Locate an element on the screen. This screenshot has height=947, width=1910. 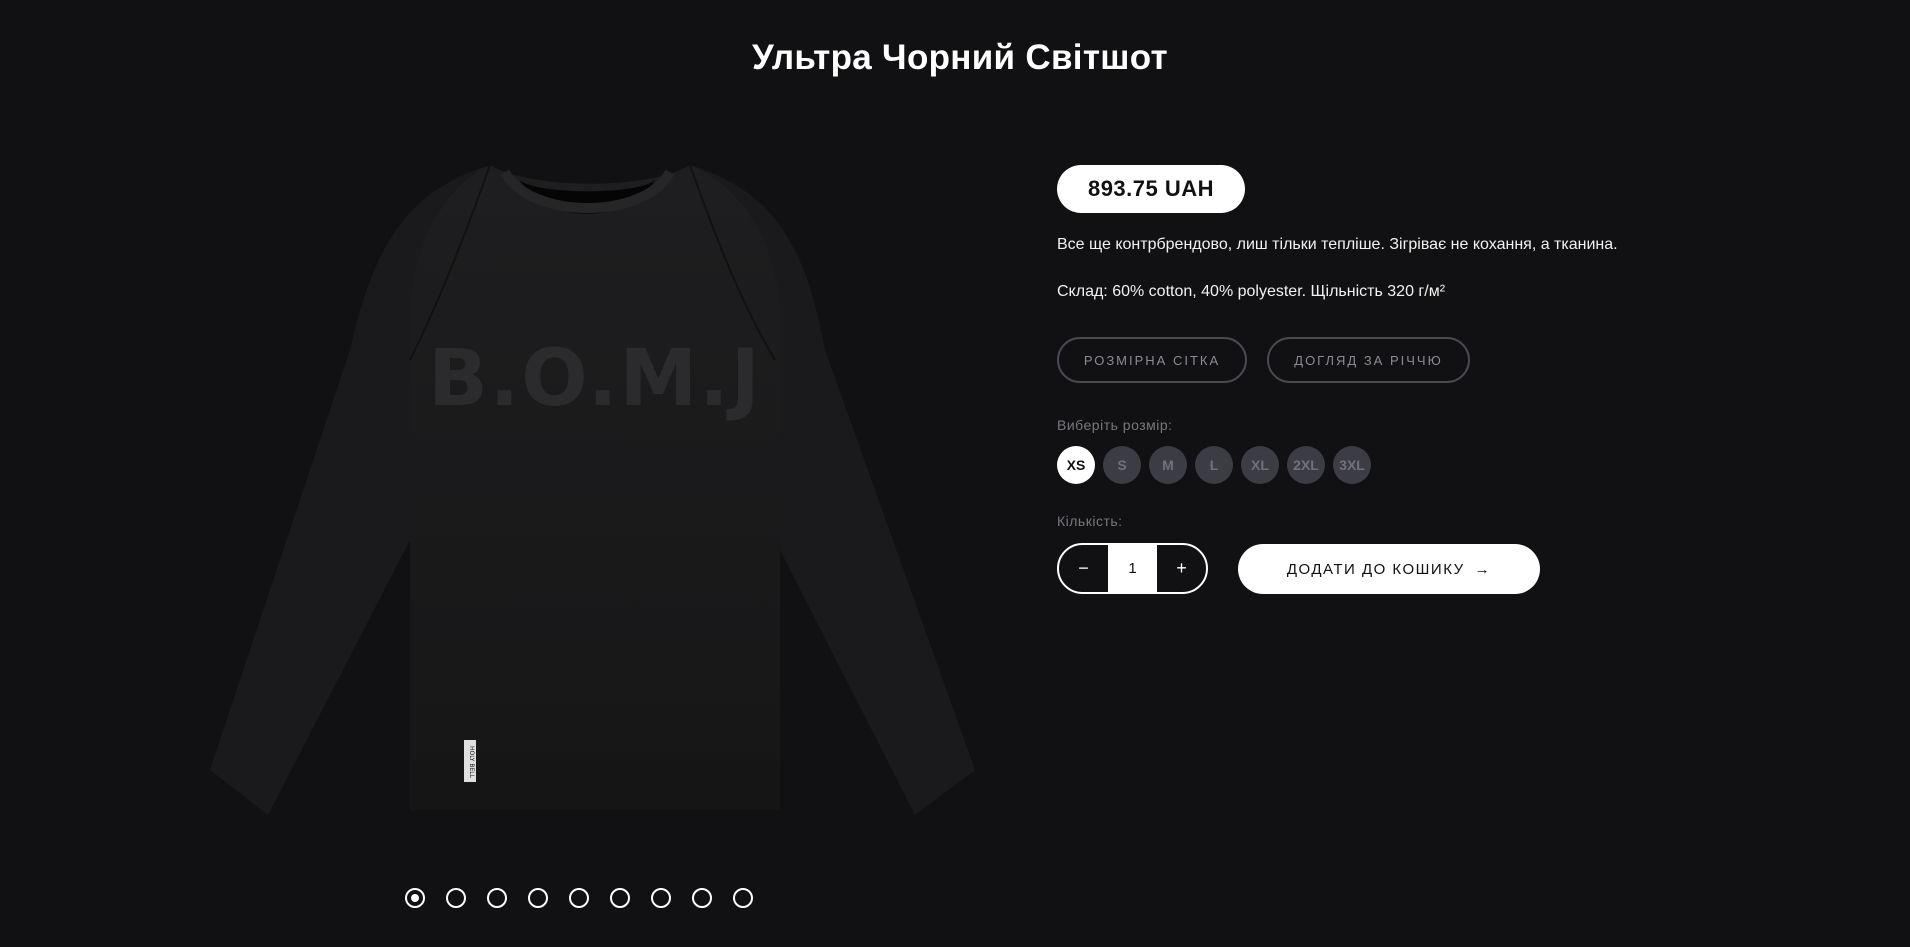
price-badge: 893.75 UAH is located at coordinates (1151, 189).